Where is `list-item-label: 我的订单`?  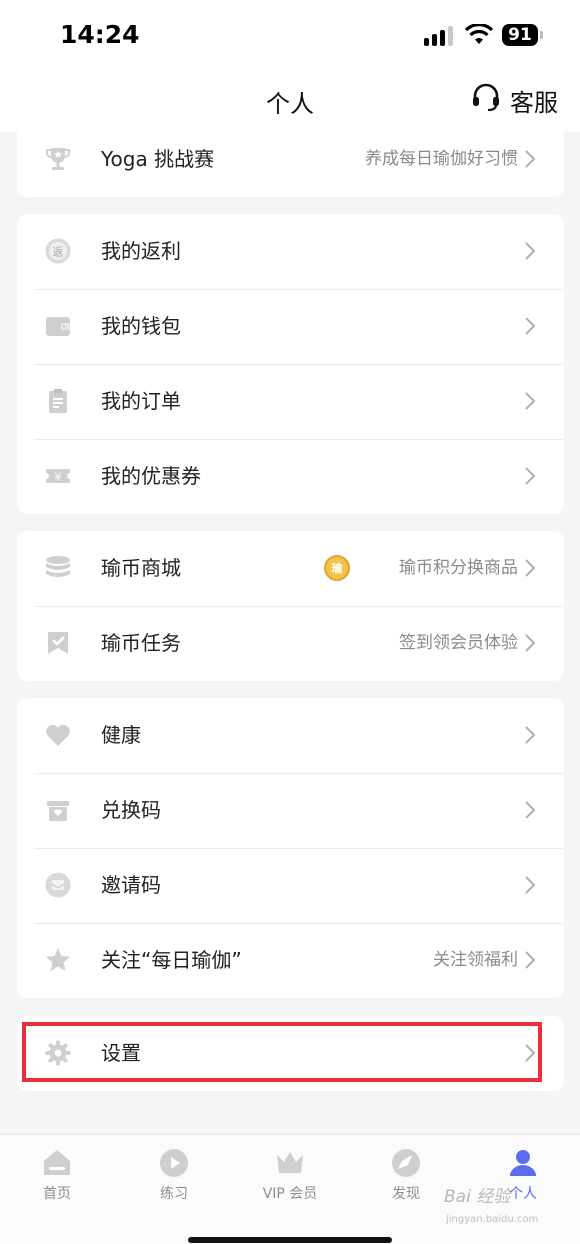
list-item-label: 我的订单 is located at coordinates (141, 401).